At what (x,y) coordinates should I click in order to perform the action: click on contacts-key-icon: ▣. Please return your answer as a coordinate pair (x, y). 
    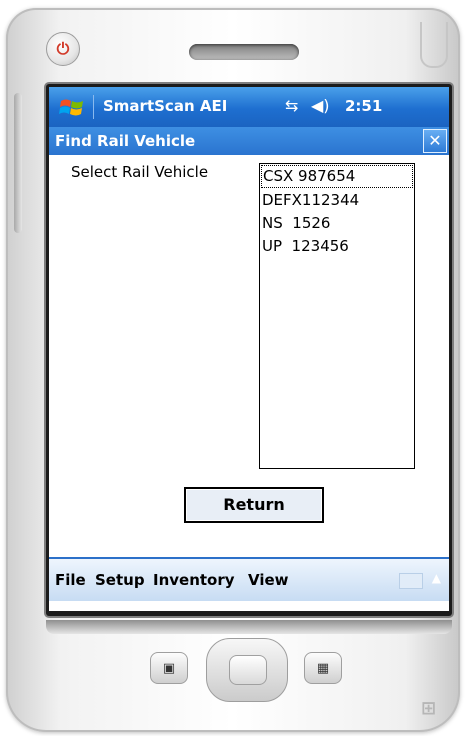
    Looking at the image, I should click on (169, 668).